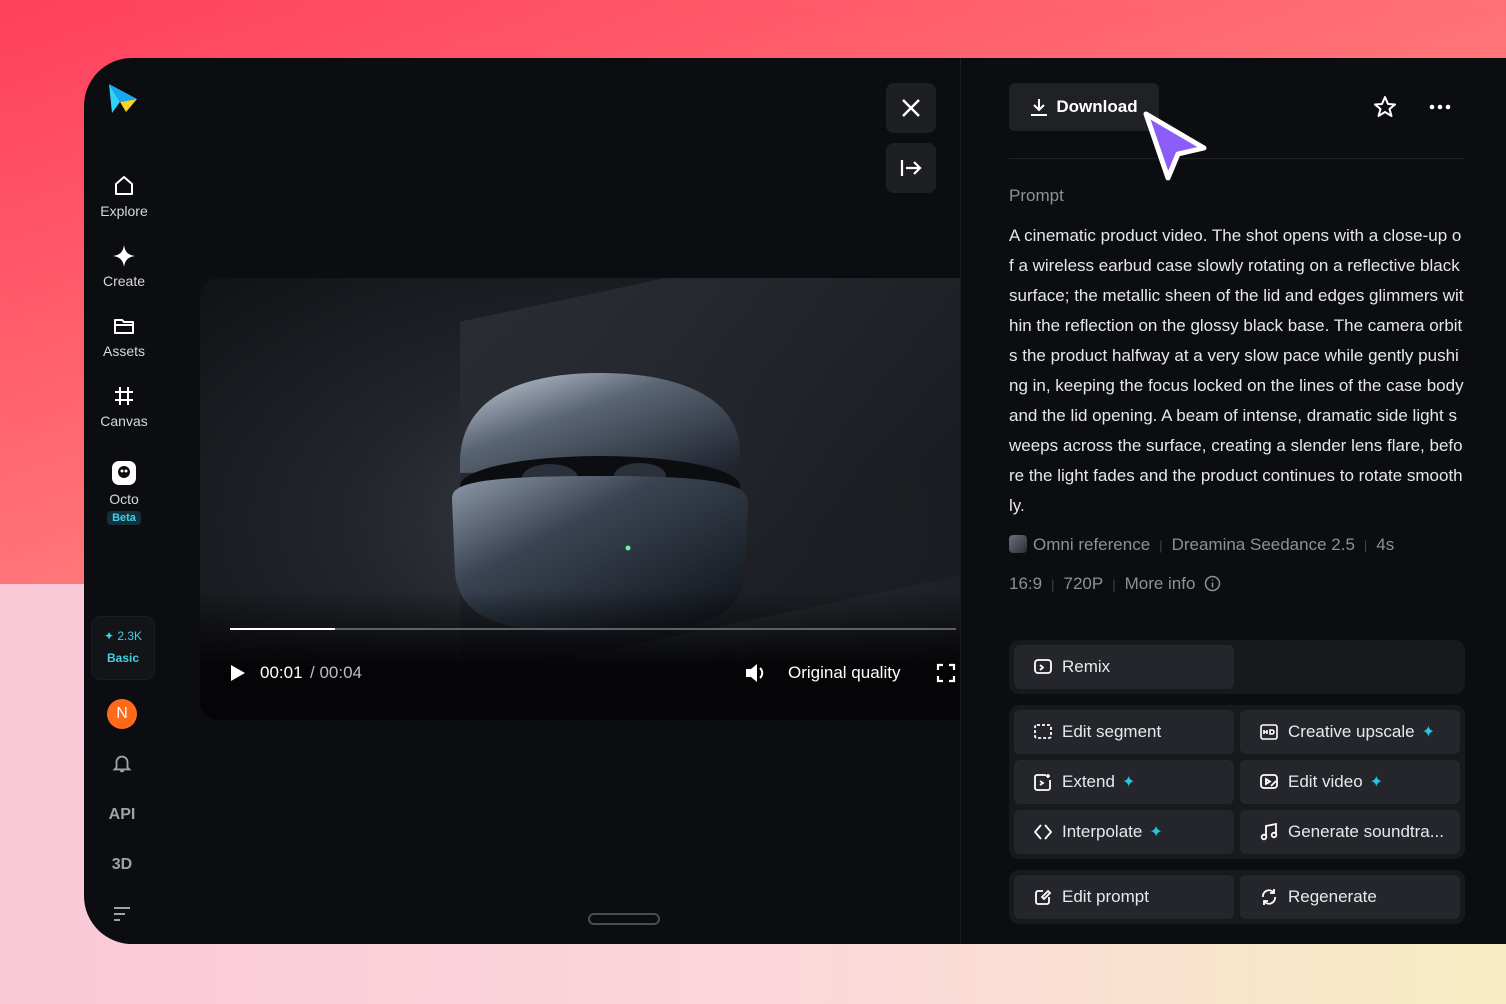 This screenshot has width=1506, height=1004. Describe the element at coordinates (1175, 146) in the screenshot. I see `mouse-cursor-icon` at that location.